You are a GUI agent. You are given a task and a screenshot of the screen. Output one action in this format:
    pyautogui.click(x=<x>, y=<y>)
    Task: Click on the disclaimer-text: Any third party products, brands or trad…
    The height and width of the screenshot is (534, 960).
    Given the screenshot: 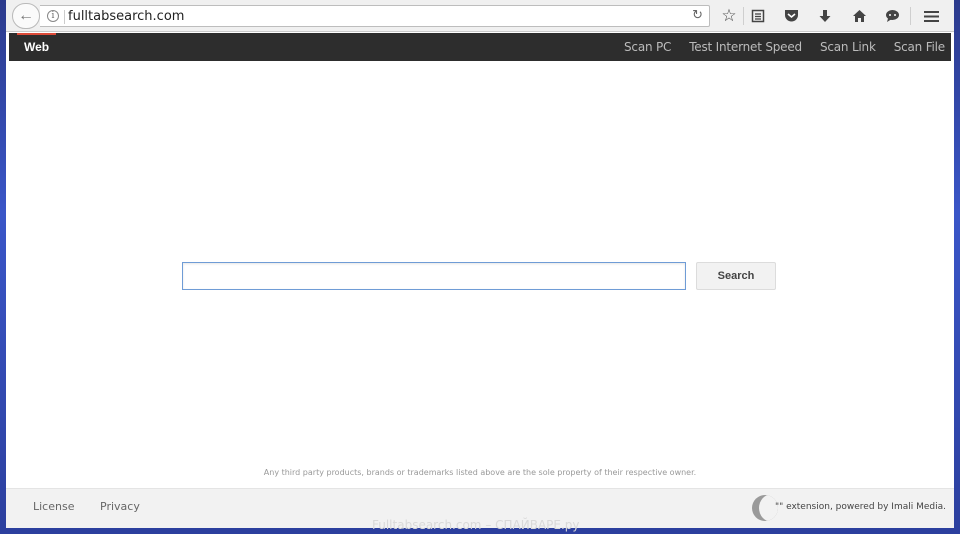 What is the action you would take?
    pyautogui.click(x=480, y=472)
    